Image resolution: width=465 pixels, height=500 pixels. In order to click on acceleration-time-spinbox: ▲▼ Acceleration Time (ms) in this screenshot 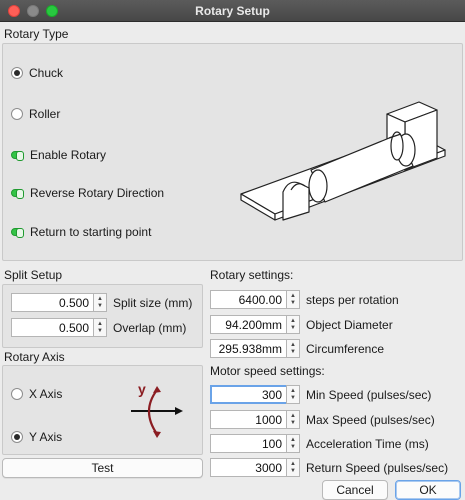, I will do `click(319, 443)`.